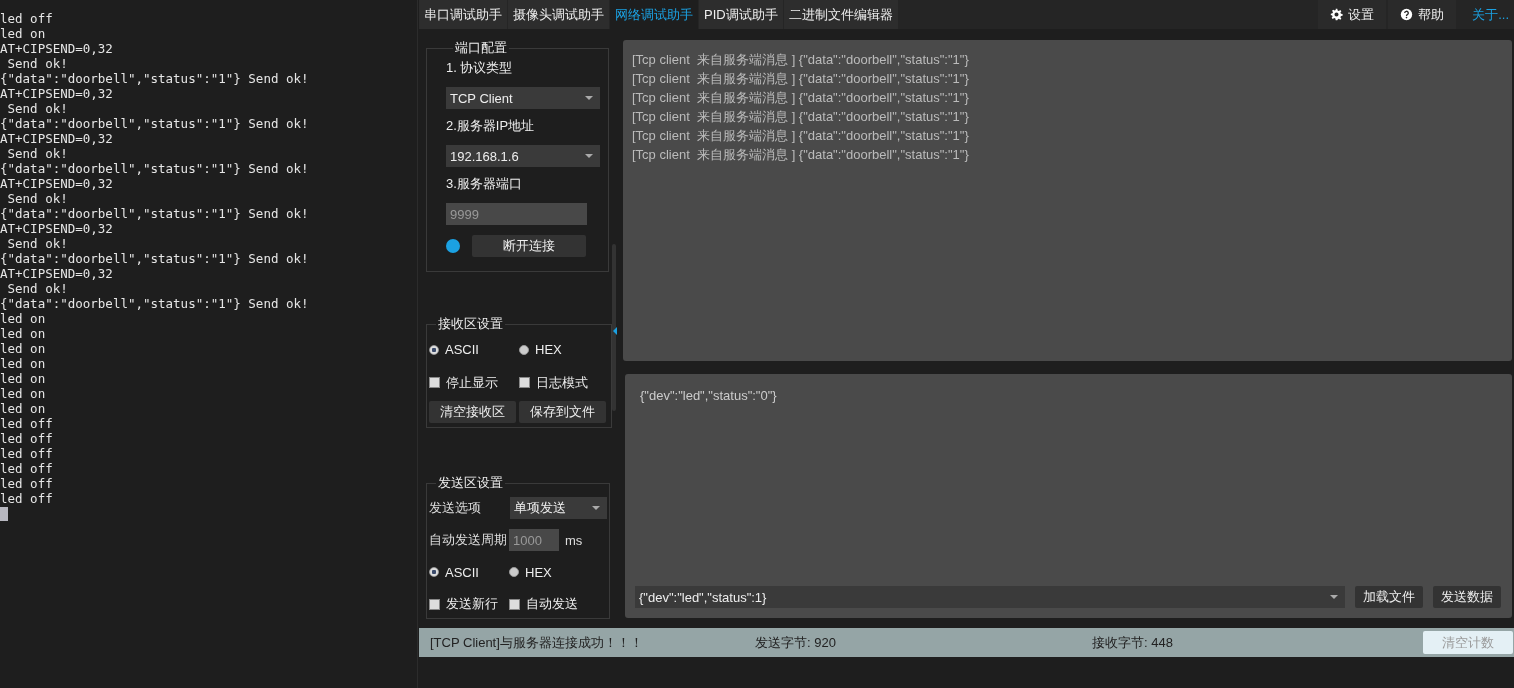  Describe the element at coordinates (615, 331) in the screenshot. I see `collapse-arrow-icon` at that location.